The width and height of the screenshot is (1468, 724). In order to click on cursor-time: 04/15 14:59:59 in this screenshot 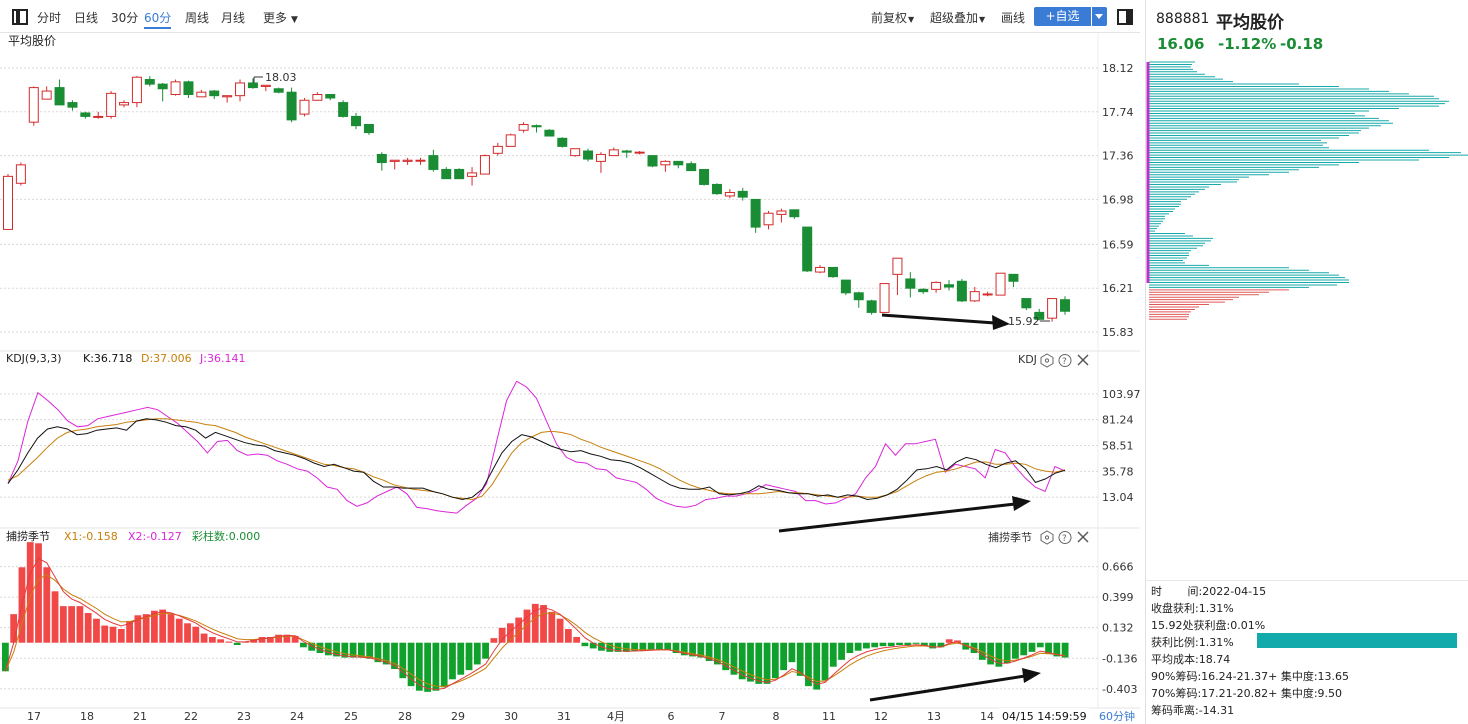, I will do `click(1044, 716)`.